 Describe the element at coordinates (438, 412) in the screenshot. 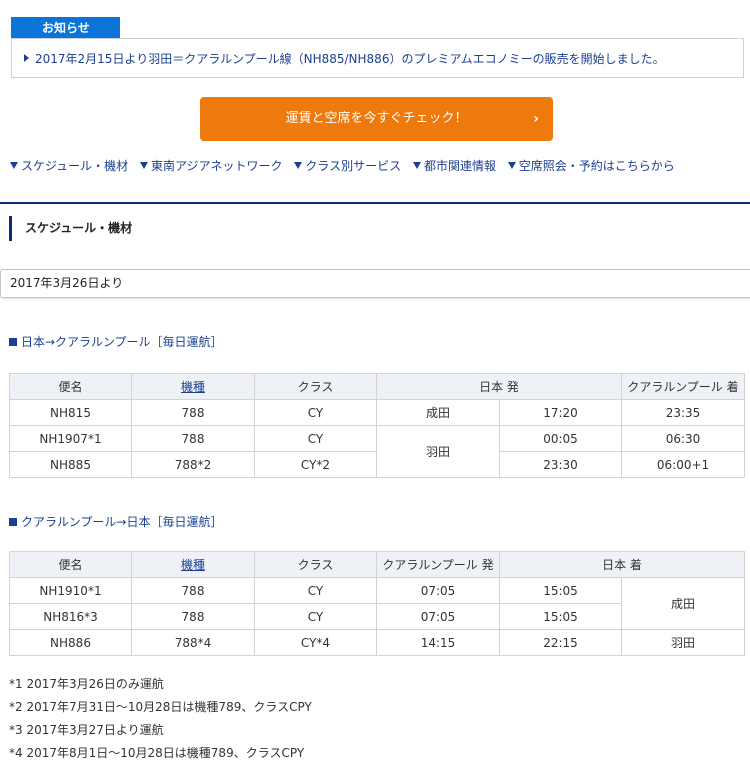

I see `departure-airport: 成田` at that location.